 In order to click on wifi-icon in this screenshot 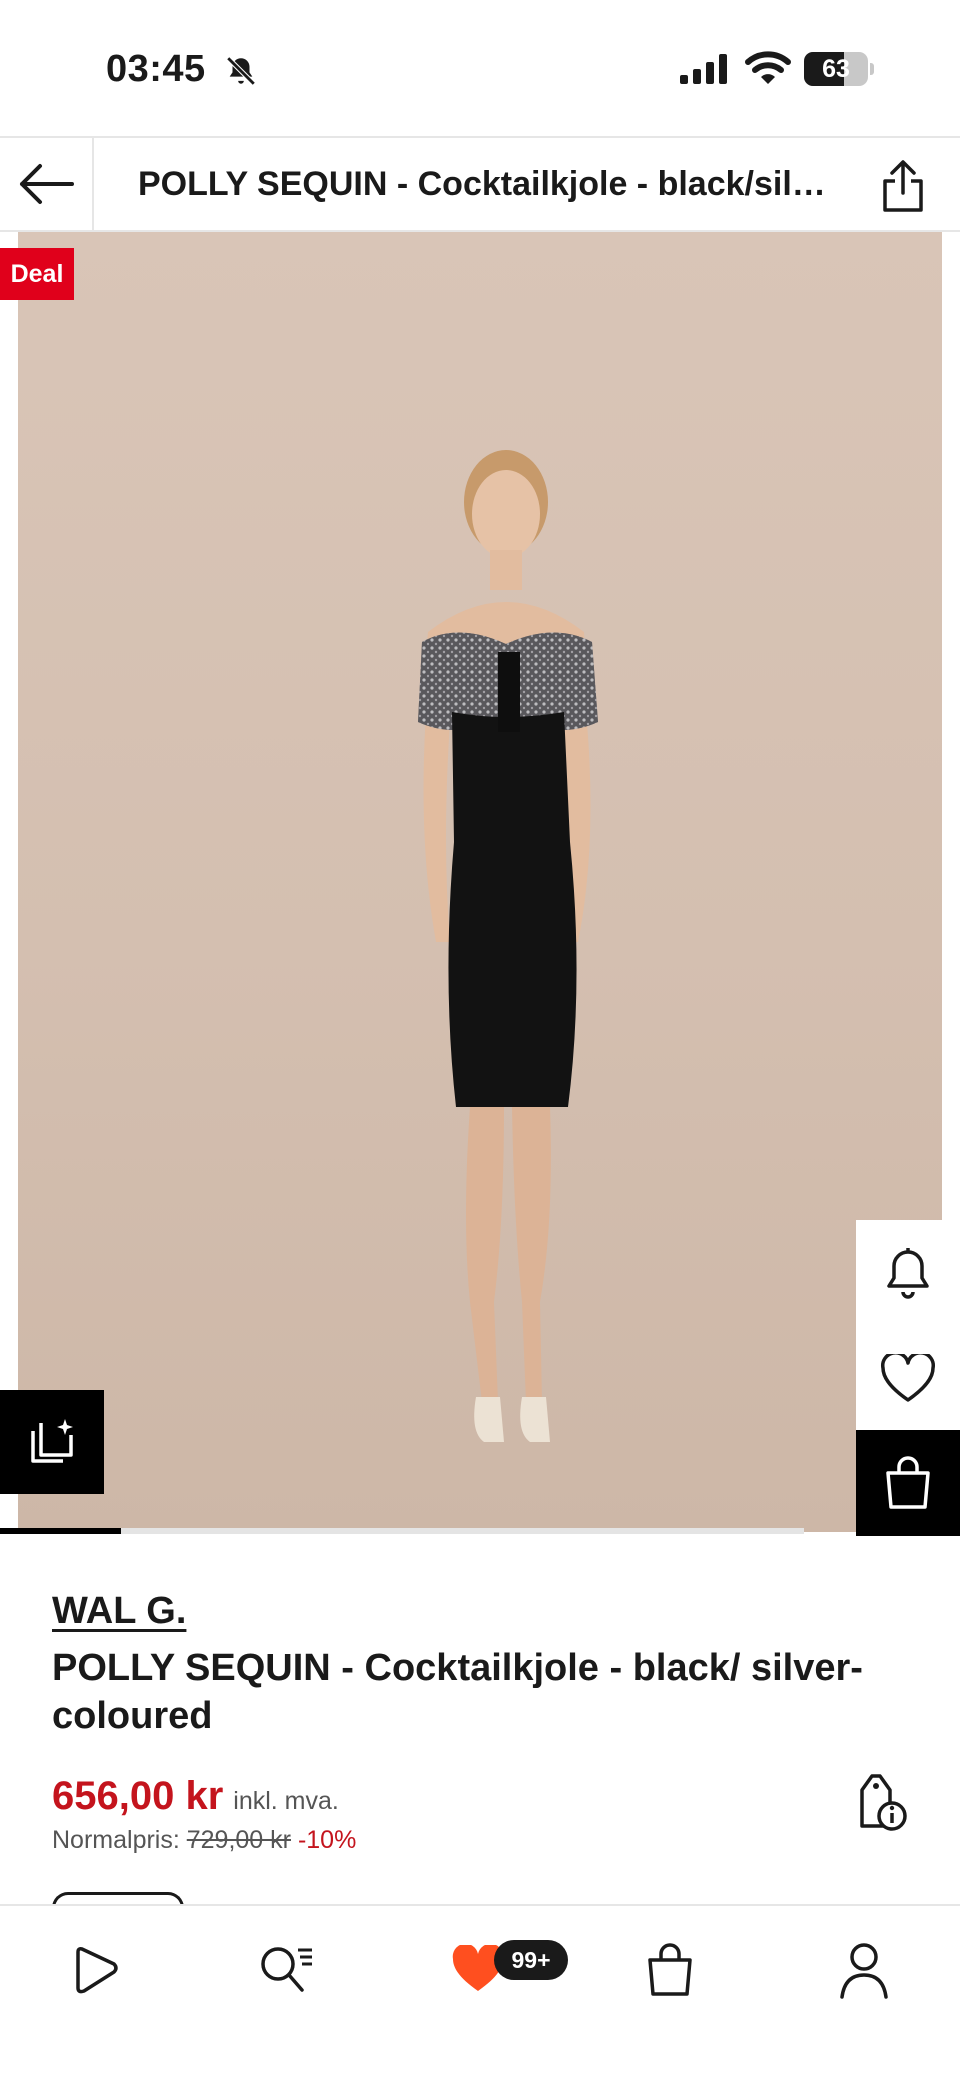, I will do `click(768, 67)`.